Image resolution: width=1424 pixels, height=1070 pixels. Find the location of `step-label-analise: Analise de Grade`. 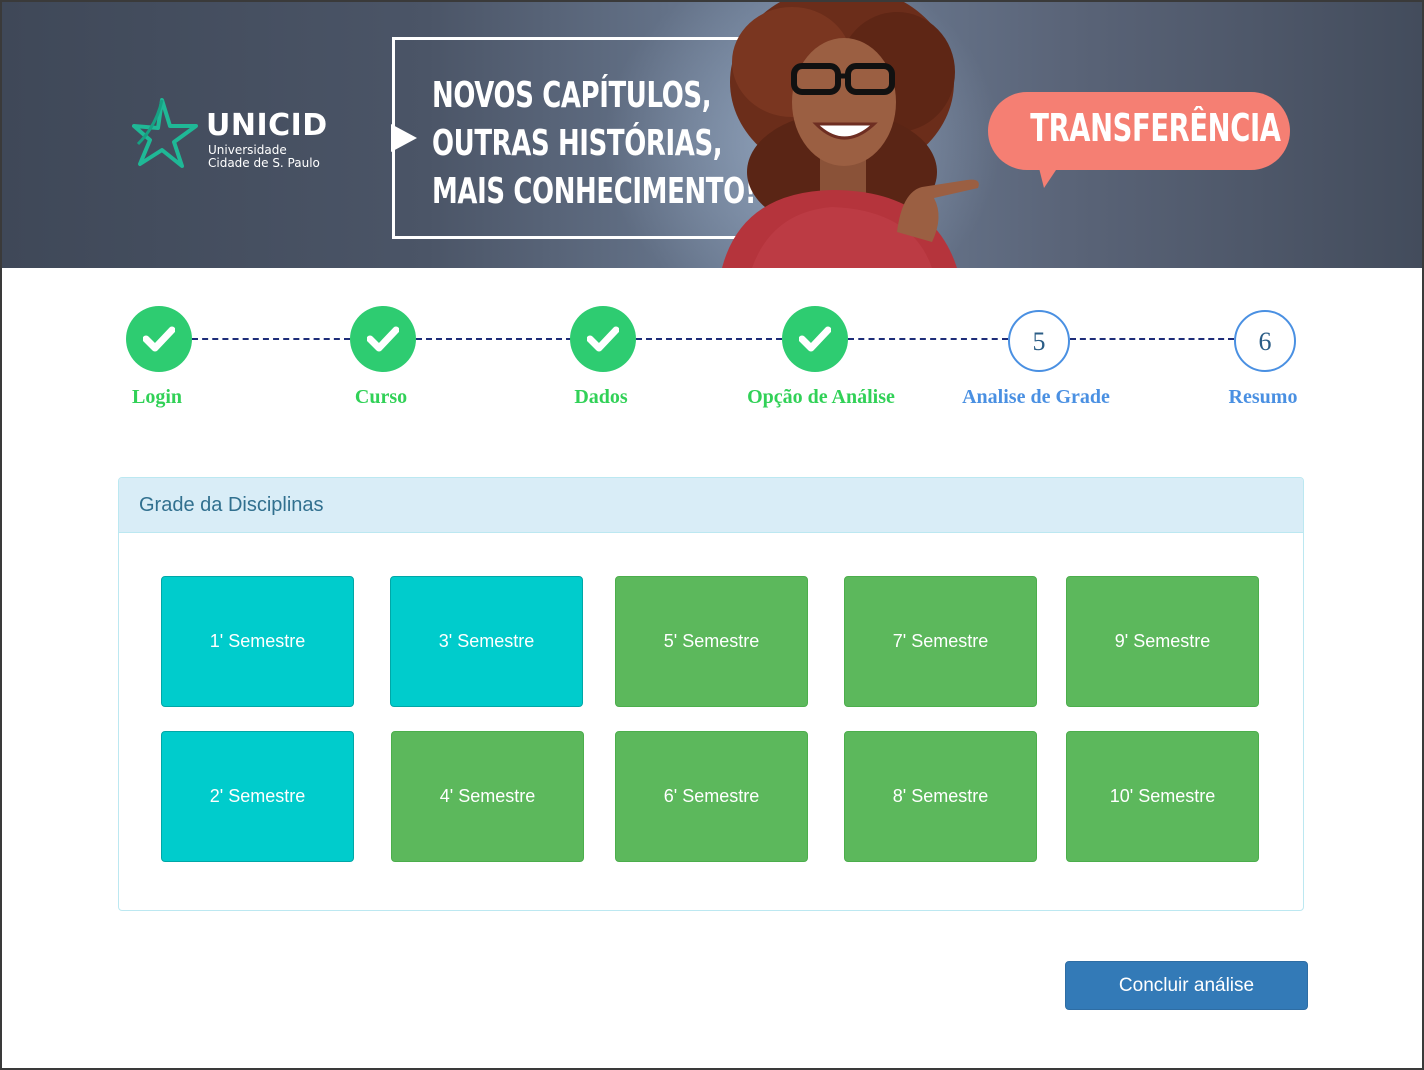

step-label-analise: Analise de Grade is located at coordinates (1036, 397).